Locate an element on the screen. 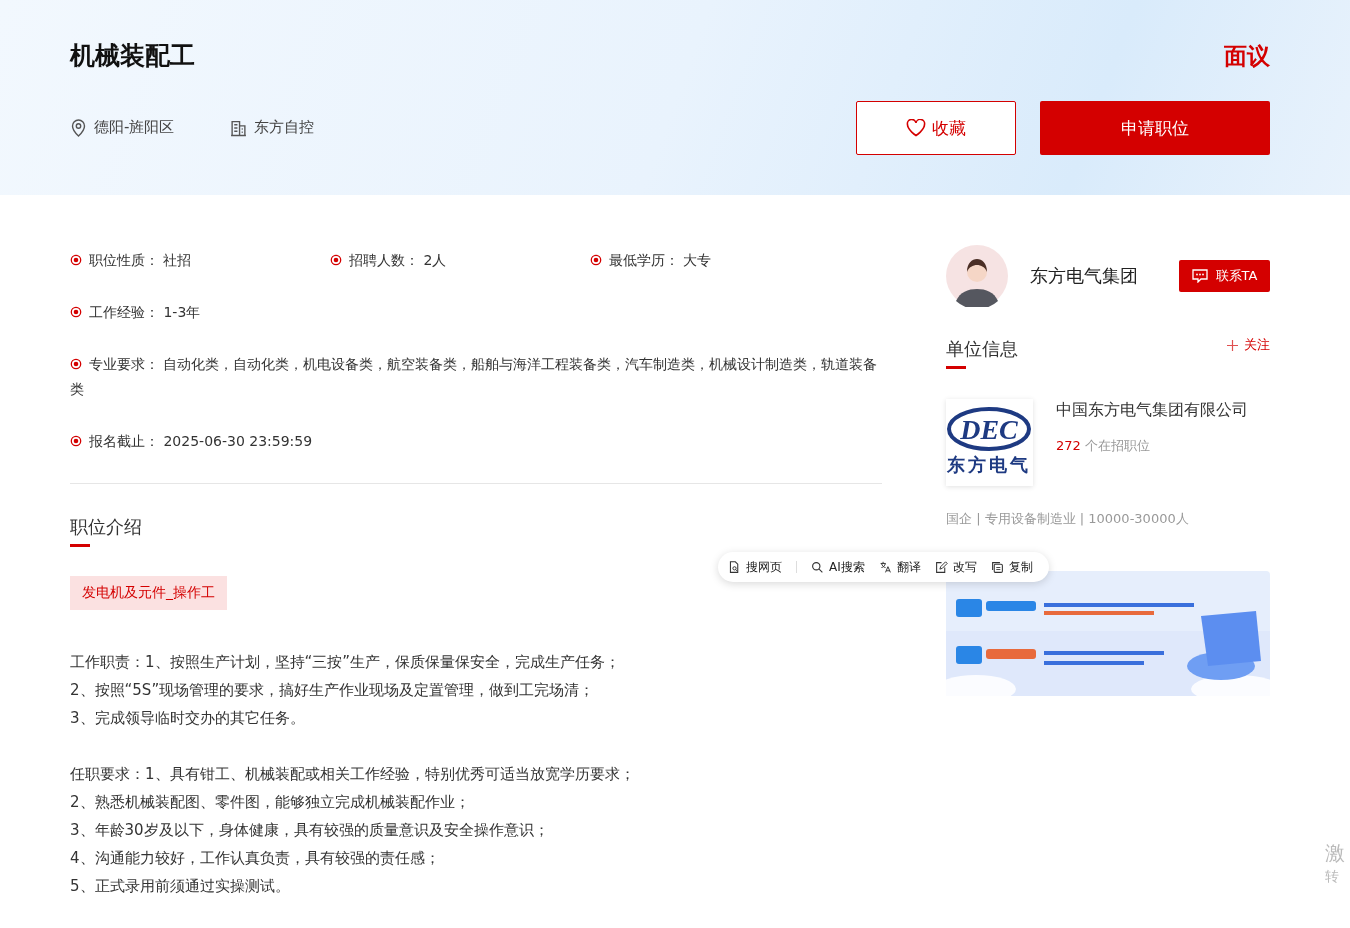 The width and height of the screenshot is (1350, 928). company-details: 国企 | 专用设备制造业 | 10000-30000人 is located at coordinates (1068, 519).